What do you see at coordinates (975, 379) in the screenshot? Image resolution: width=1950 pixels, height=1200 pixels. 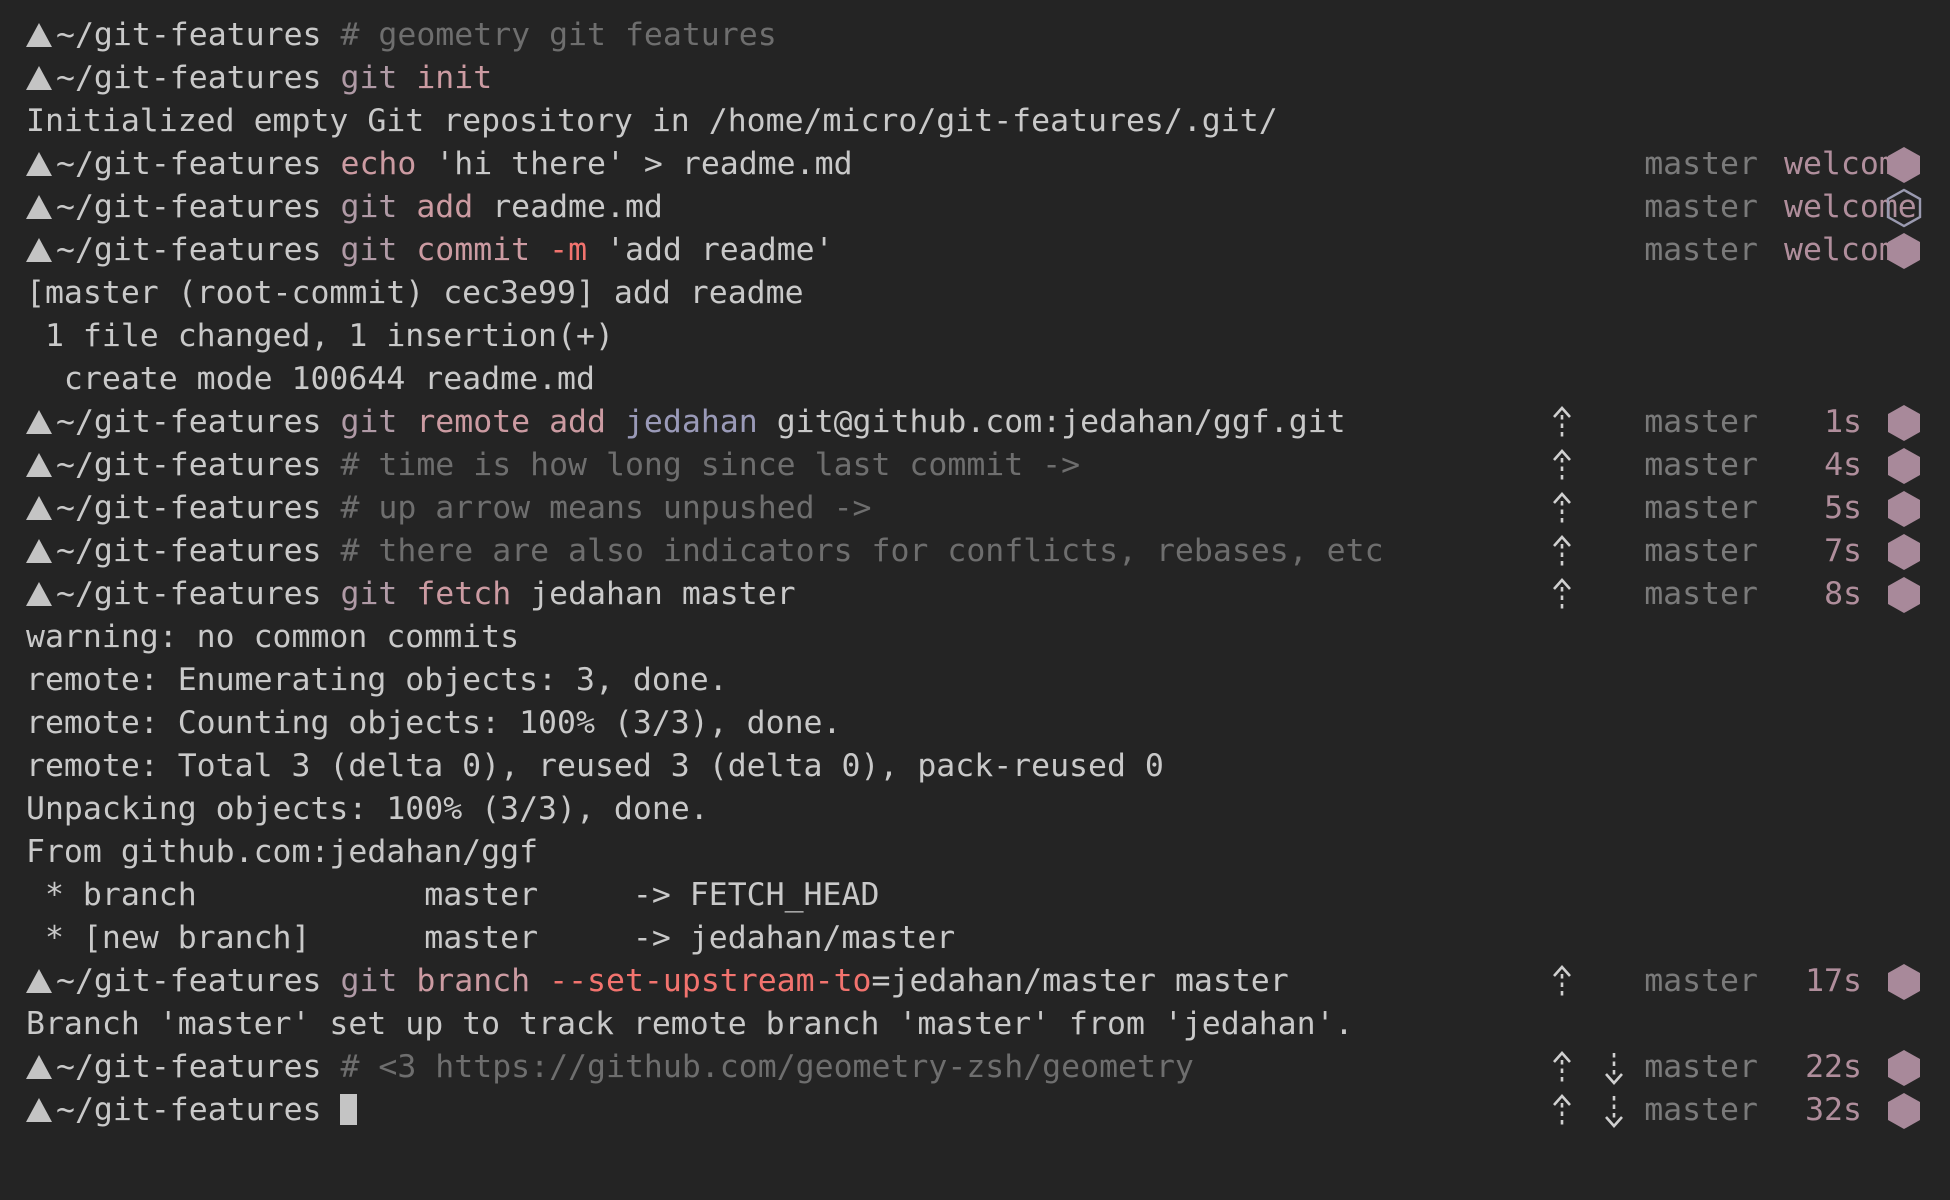 I see `terminal-output-line: create mode 100644 readme.md` at bounding box center [975, 379].